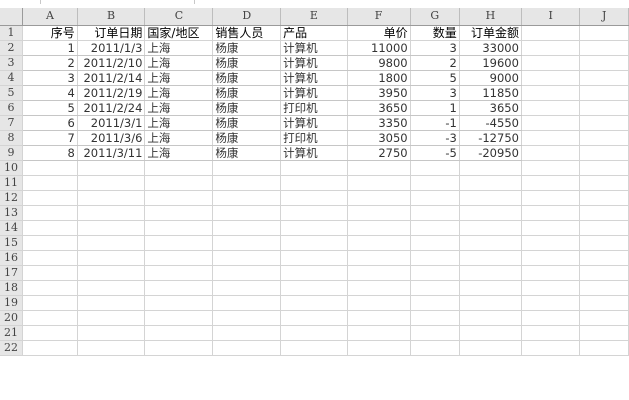  I want to click on table-cell: 9000, so click(490, 78).